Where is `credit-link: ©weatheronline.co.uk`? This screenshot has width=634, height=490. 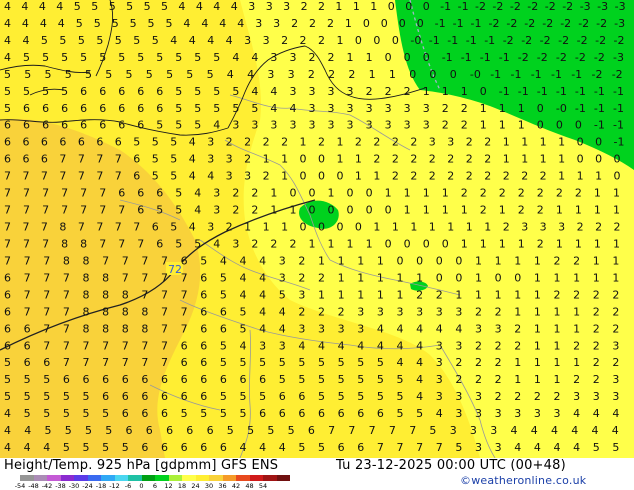
credit-link: ©weatheronline.co.uk is located at coordinates (523, 480).